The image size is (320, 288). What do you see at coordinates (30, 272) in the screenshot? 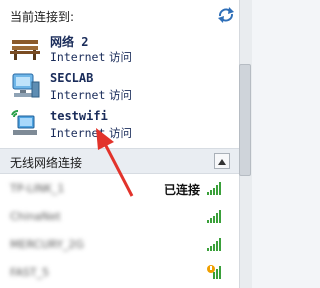
I see `wifi-ssid: FAST_5` at bounding box center [30, 272].